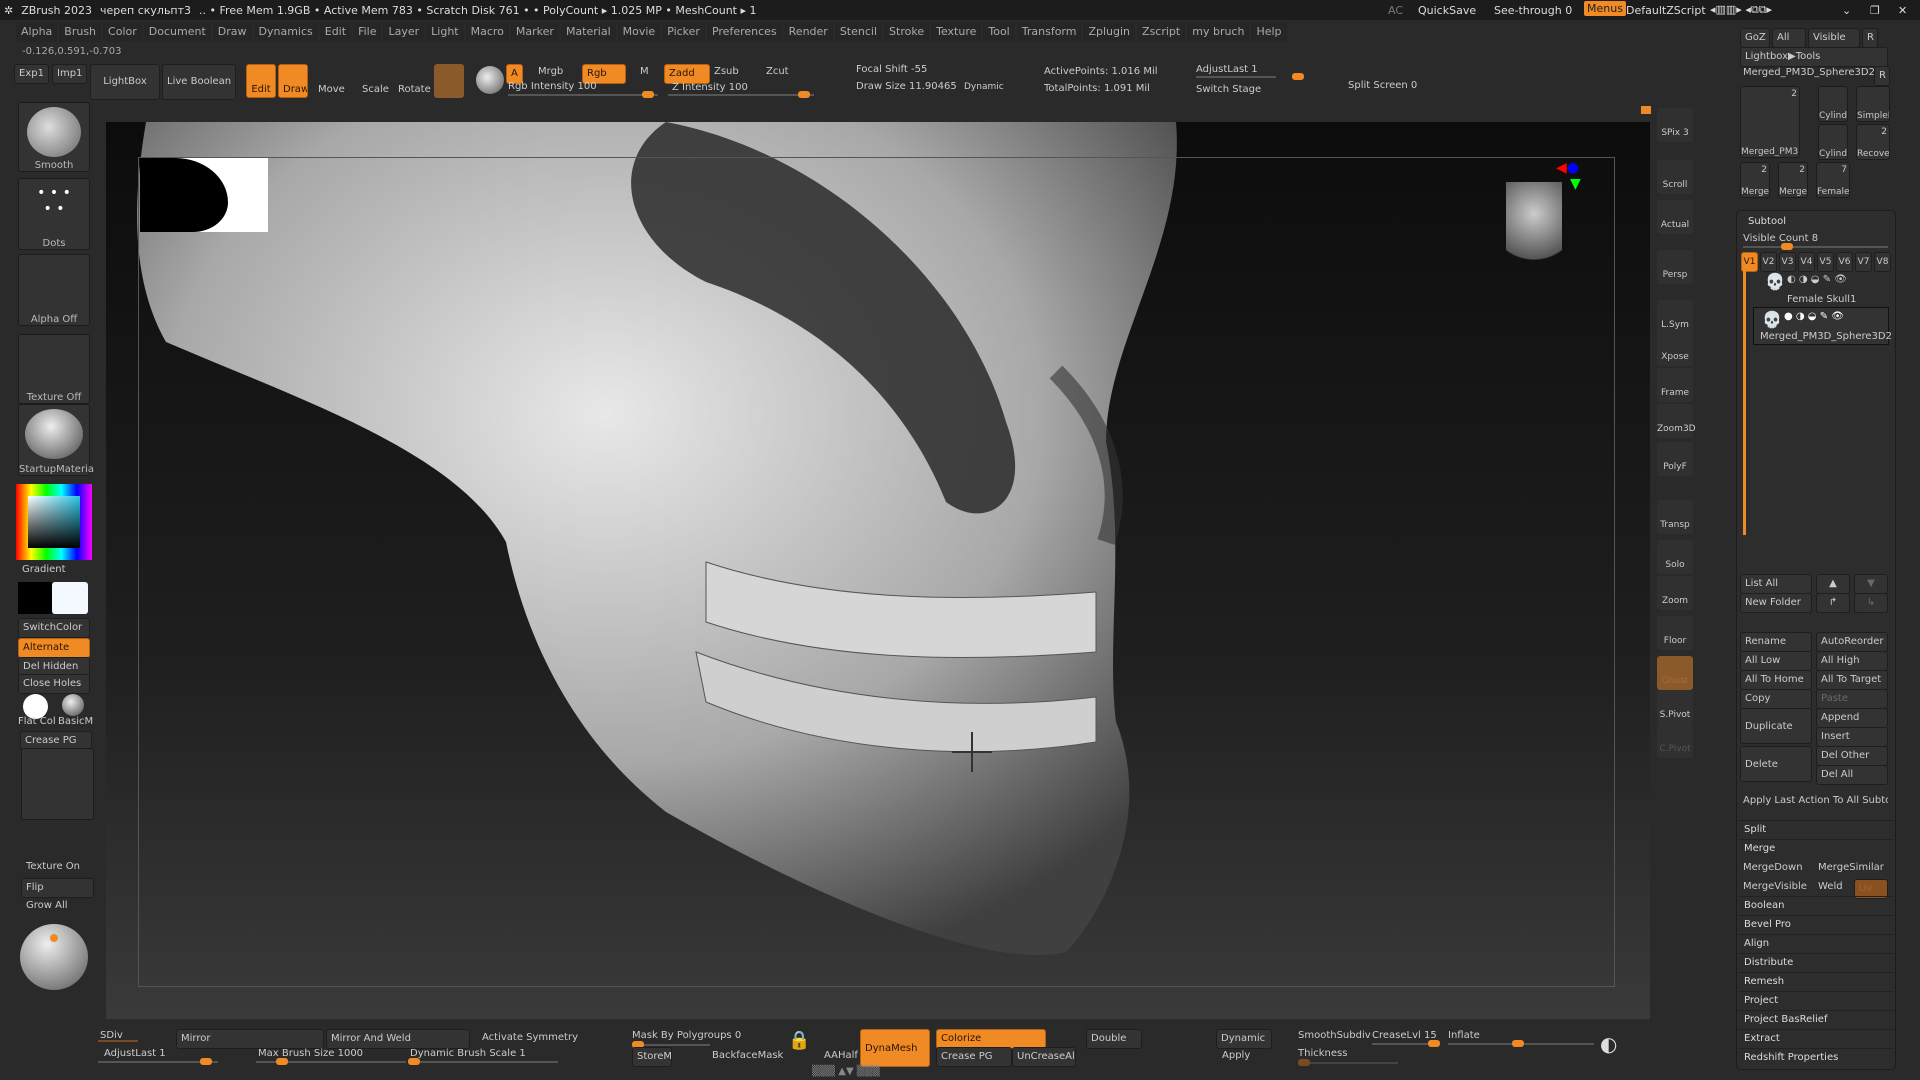 The image size is (1920, 1080). Describe the element at coordinates (1646, 110) in the screenshot. I see `viewport-corner-marker` at that location.